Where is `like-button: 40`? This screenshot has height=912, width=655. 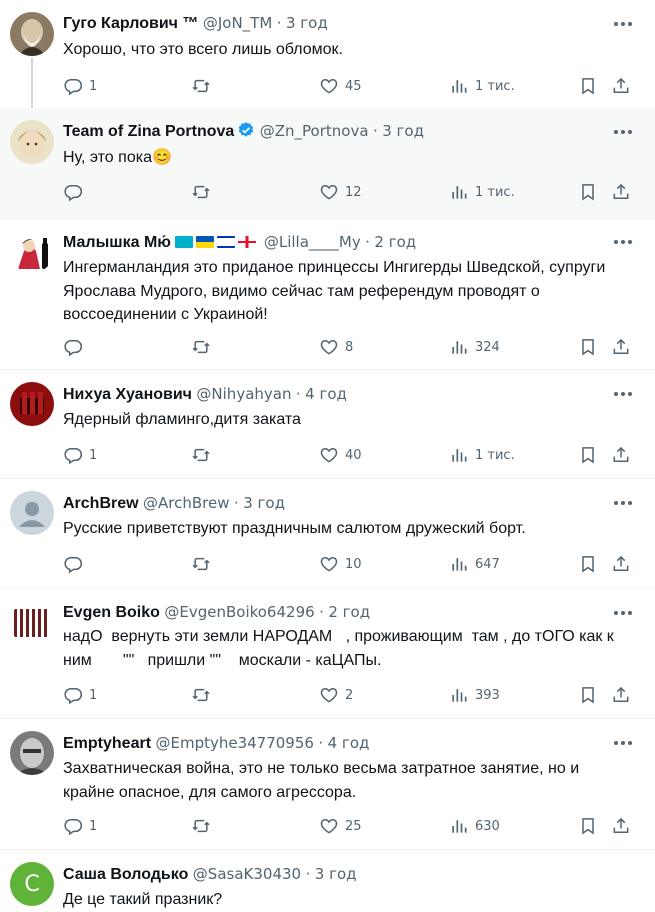 like-button: 40 is located at coordinates (340, 455).